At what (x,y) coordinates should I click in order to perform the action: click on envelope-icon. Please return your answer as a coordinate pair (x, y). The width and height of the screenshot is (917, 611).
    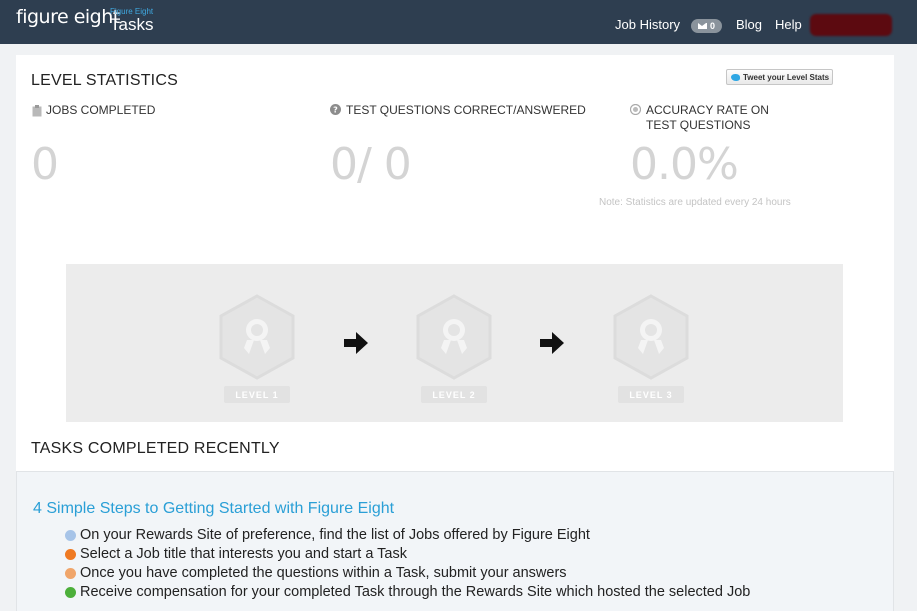
    Looking at the image, I should click on (702, 26).